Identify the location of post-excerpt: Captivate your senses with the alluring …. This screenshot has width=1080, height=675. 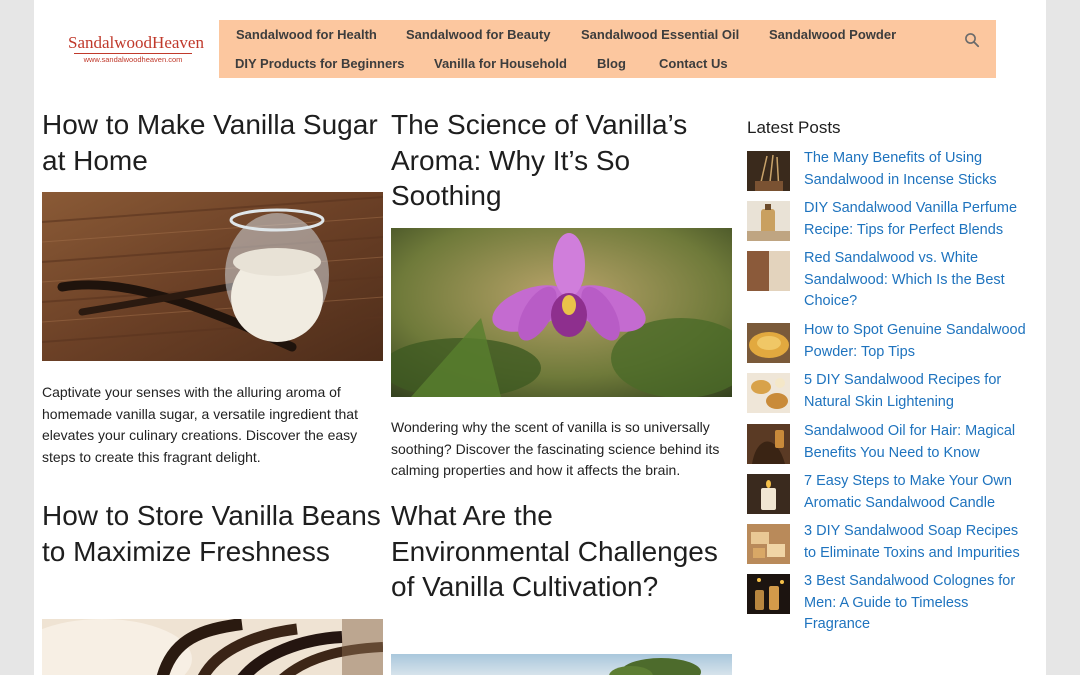
(200, 424).